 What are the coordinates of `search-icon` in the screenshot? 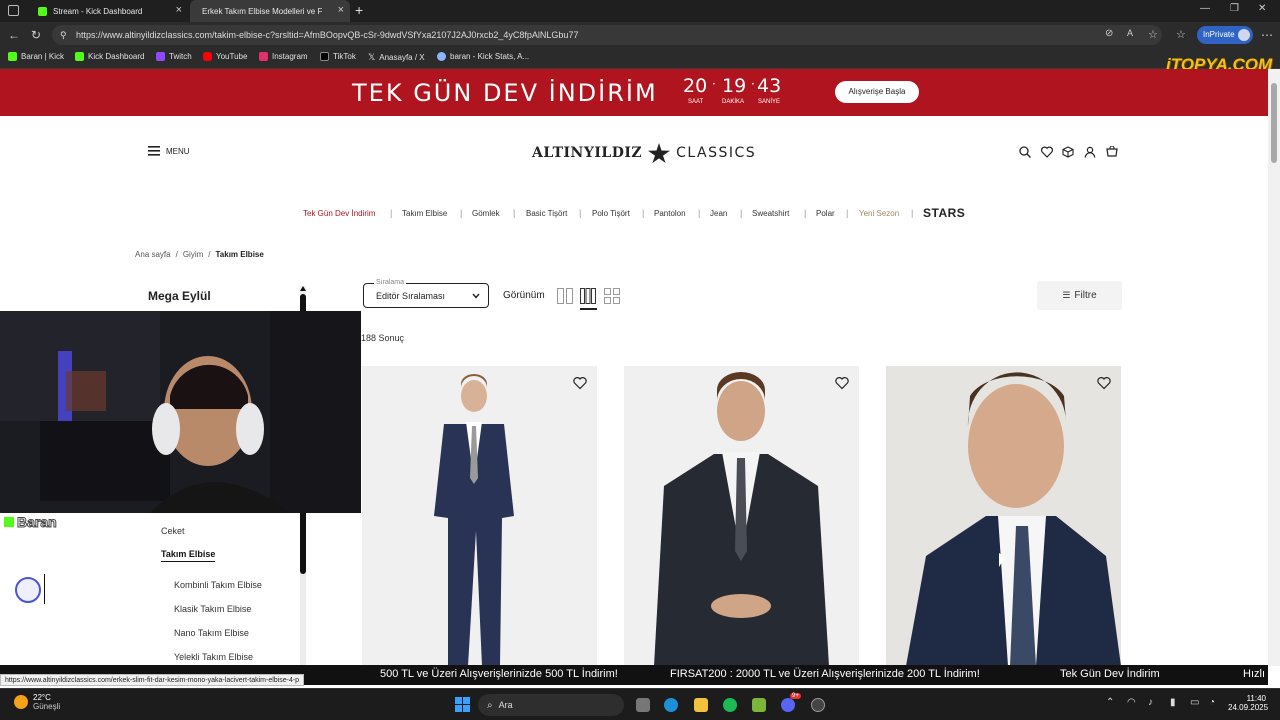 It's located at (1025, 152).